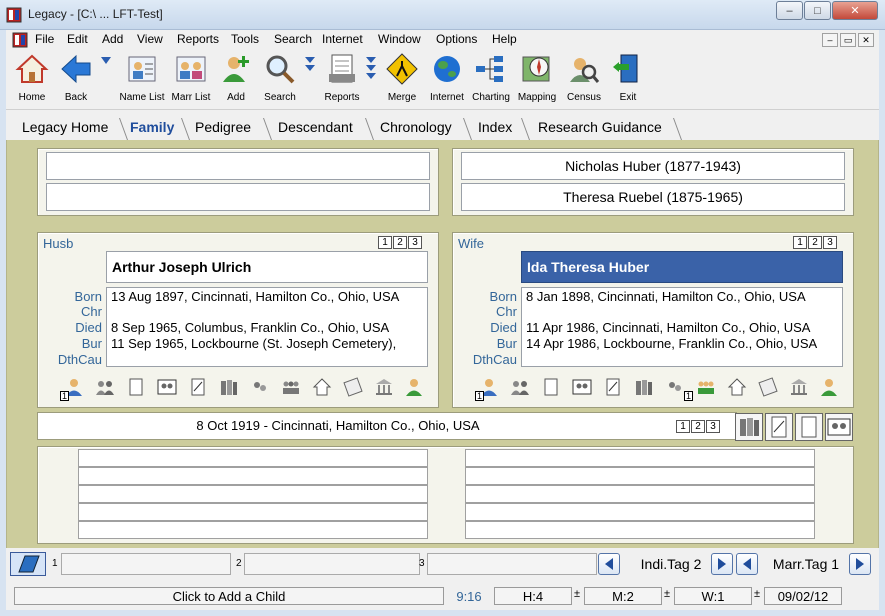  Describe the element at coordinates (238, 166) in the screenshot. I see `husband-father-field` at that location.